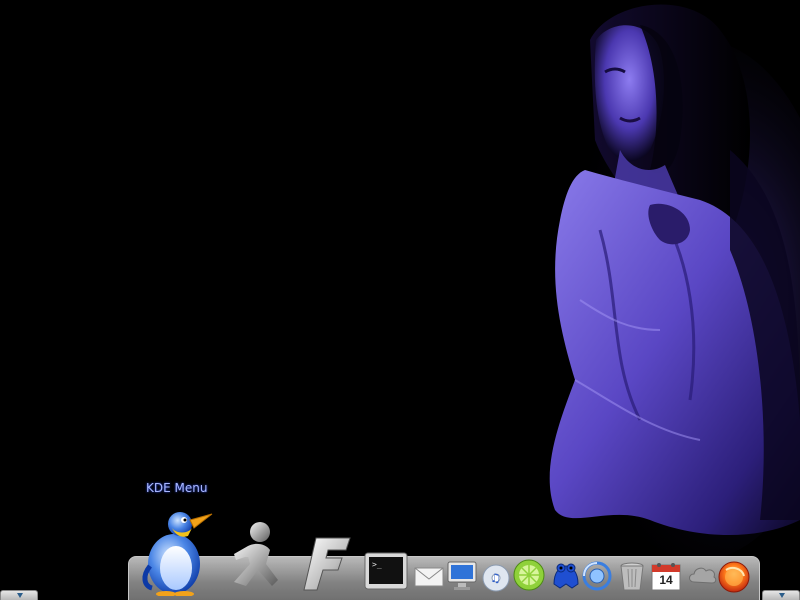 The width and height of the screenshot is (800, 600). I want to click on calendar-day: 14, so click(666, 580).